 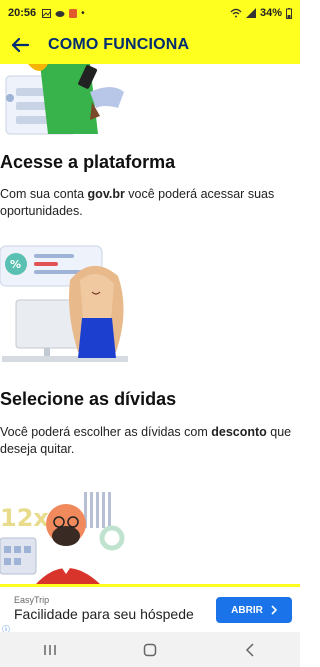 I want to click on back-nav-button, so click(x=250, y=649).